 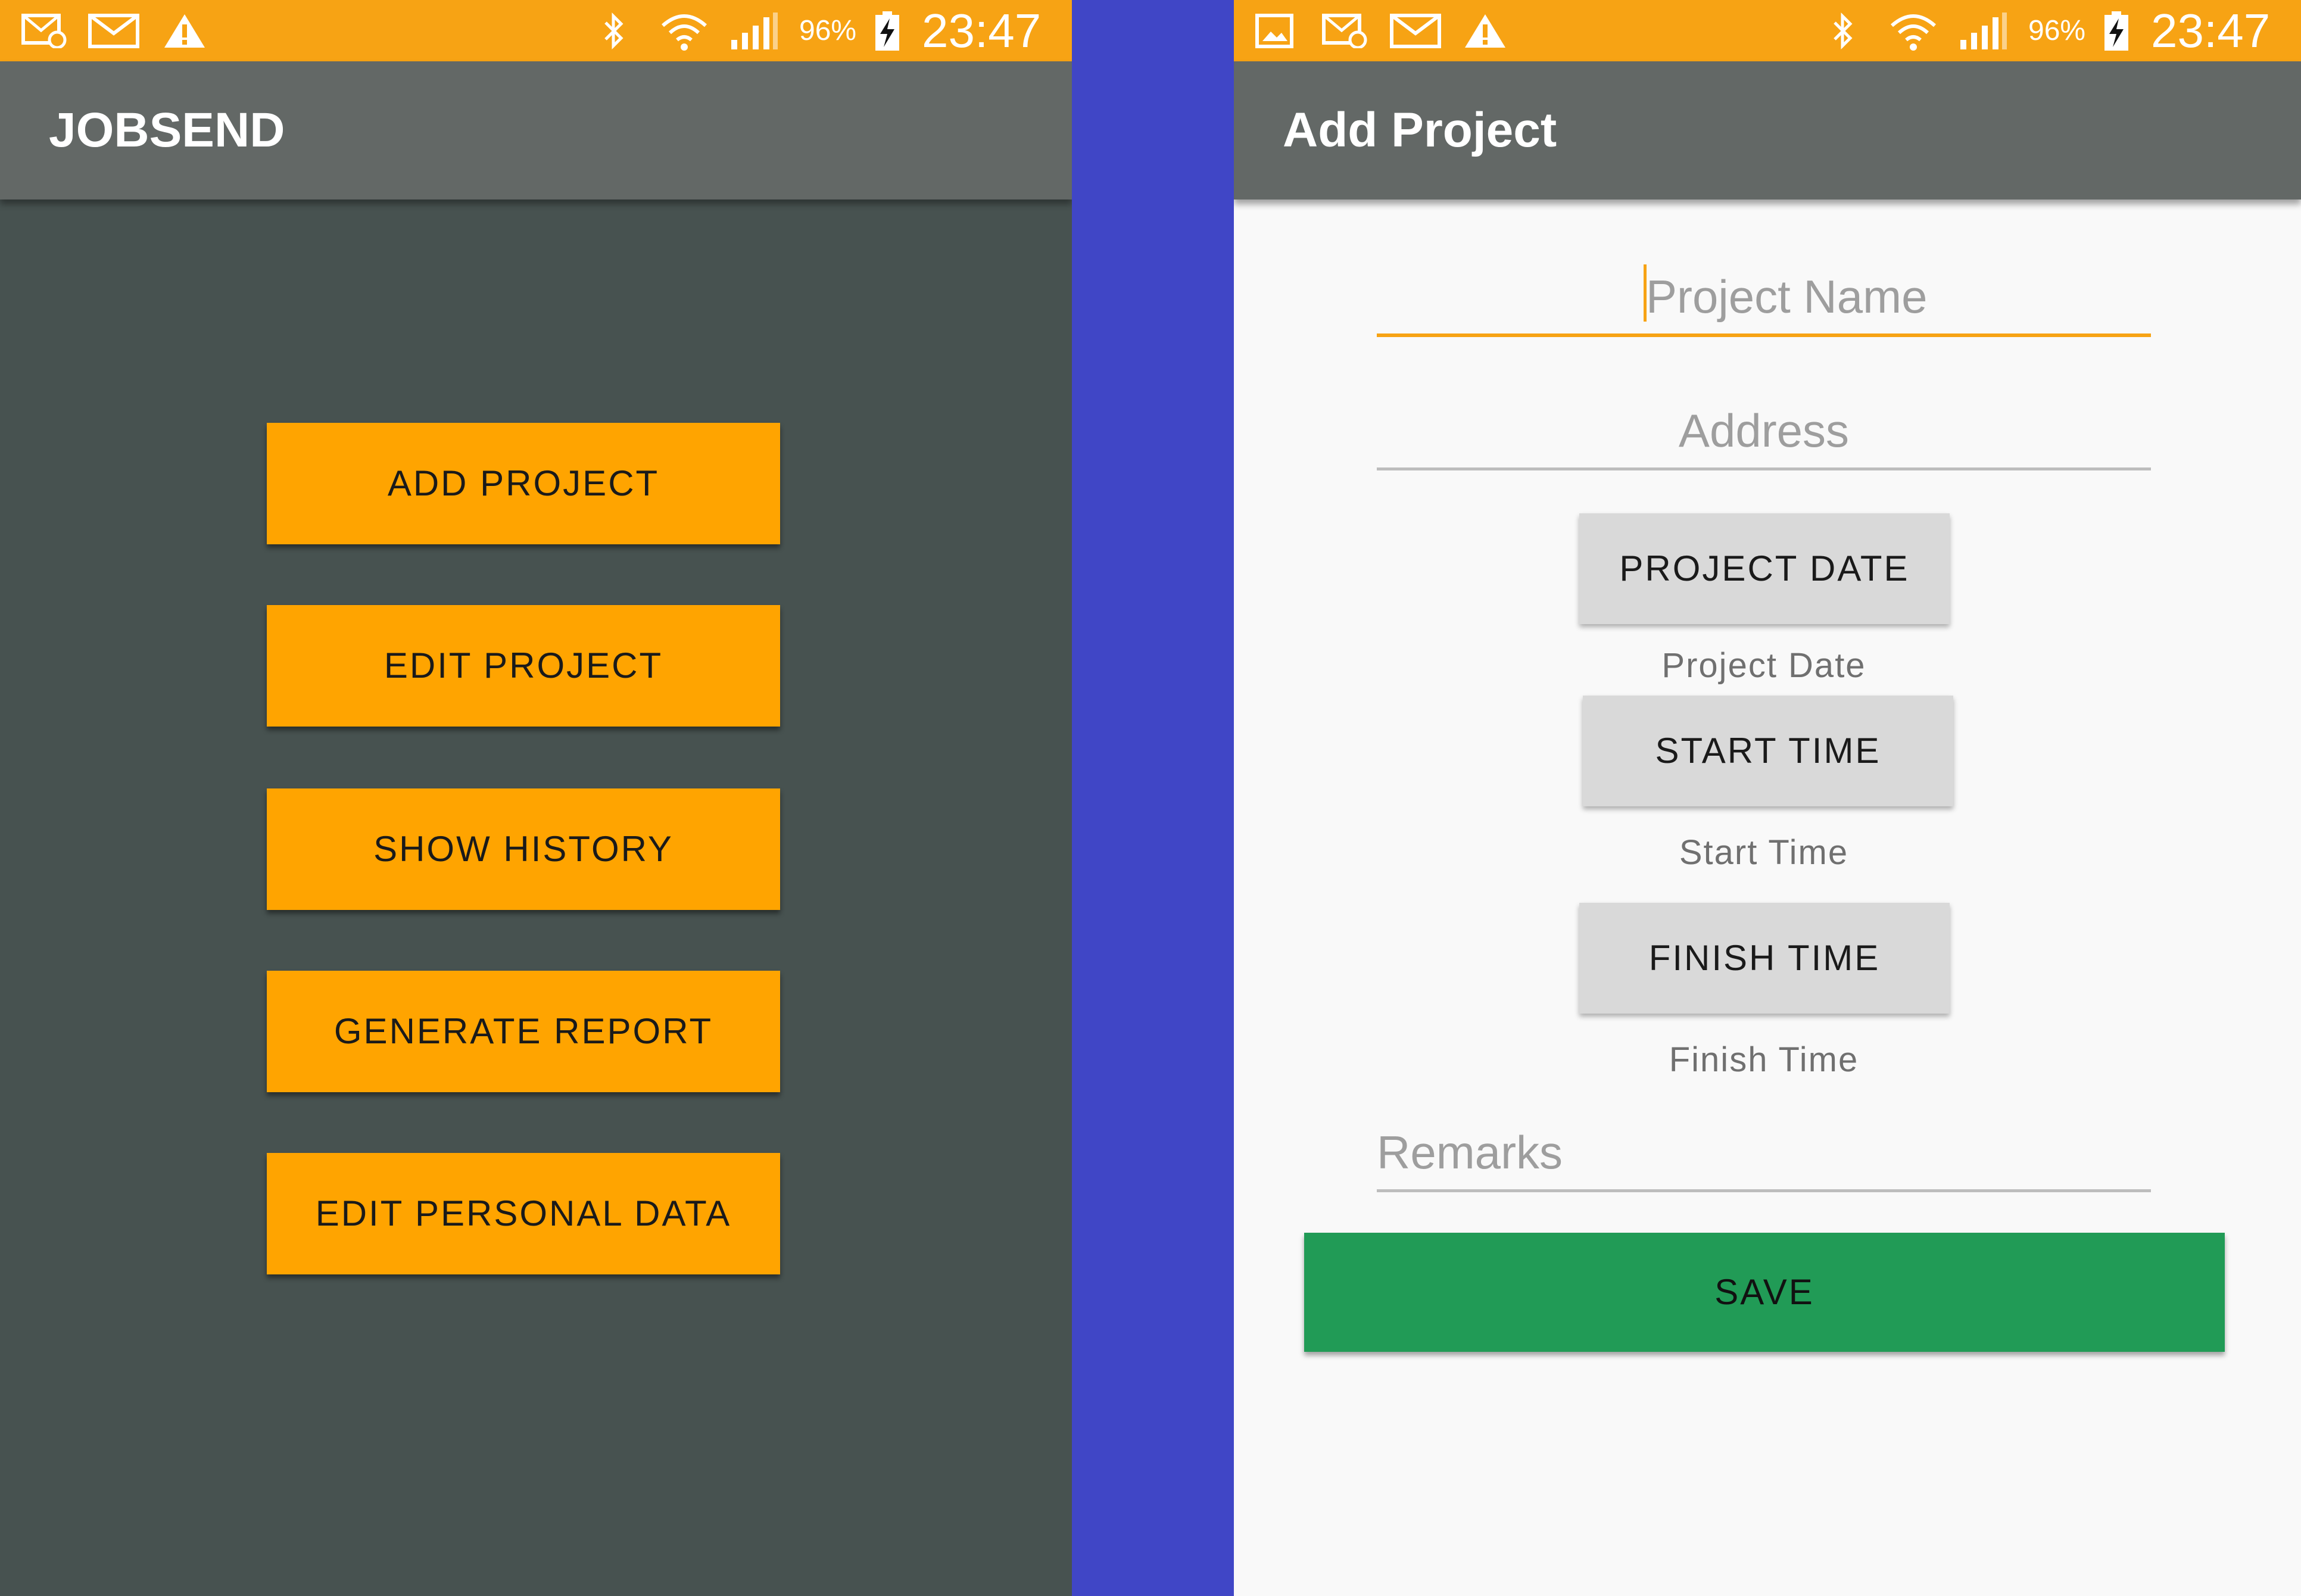 I want to click on finish-time-button: FINISH TIME, so click(x=1765, y=958).